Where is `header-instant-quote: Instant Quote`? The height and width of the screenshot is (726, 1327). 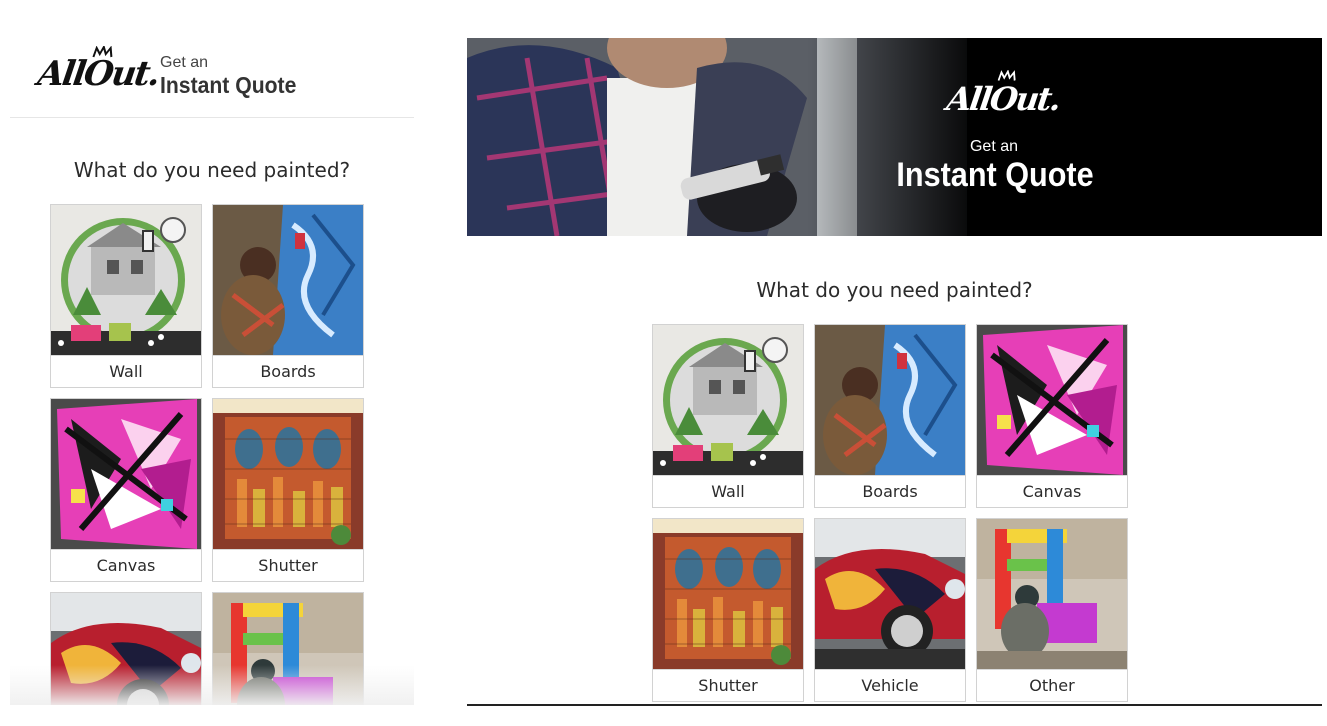
header-instant-quote: Instant Quote is located at coordinates (228, 85).